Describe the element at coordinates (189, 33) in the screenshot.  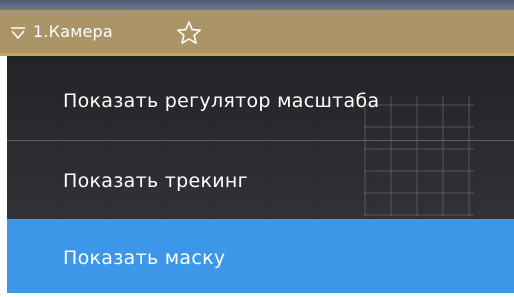
I see `star-outline-icon` at that location.